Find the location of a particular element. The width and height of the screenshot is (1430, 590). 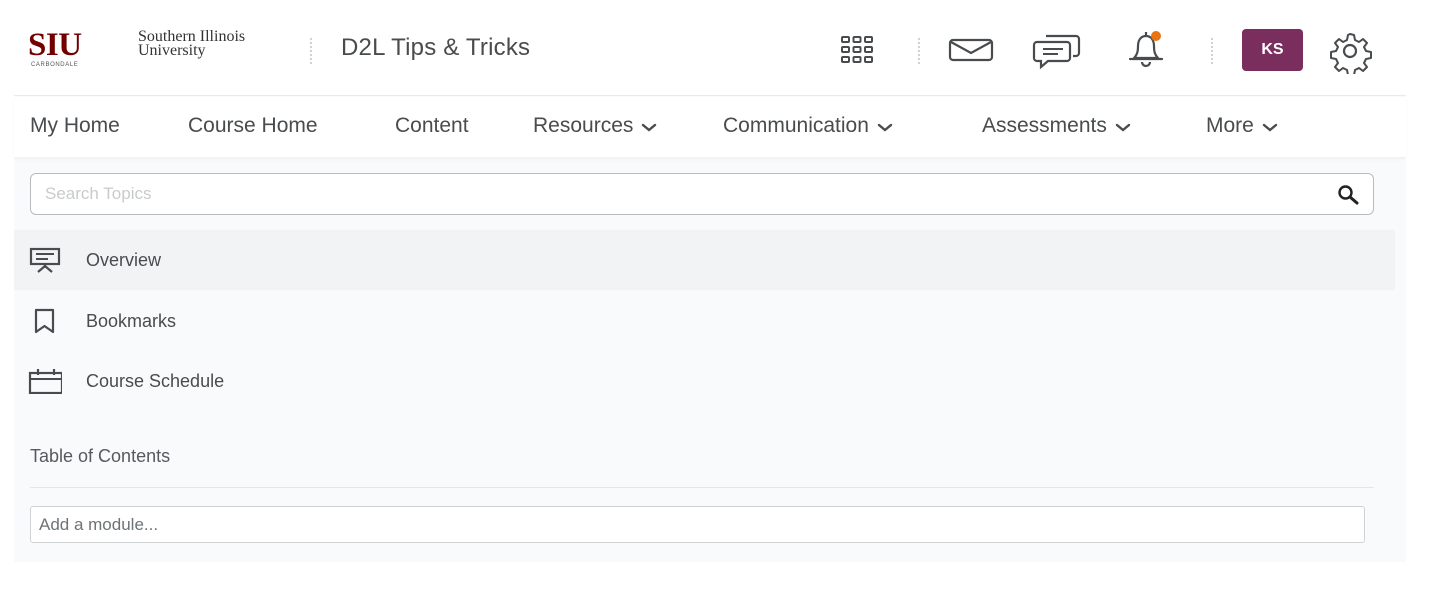

nav-label: More is located at coordinates (1230, 125).